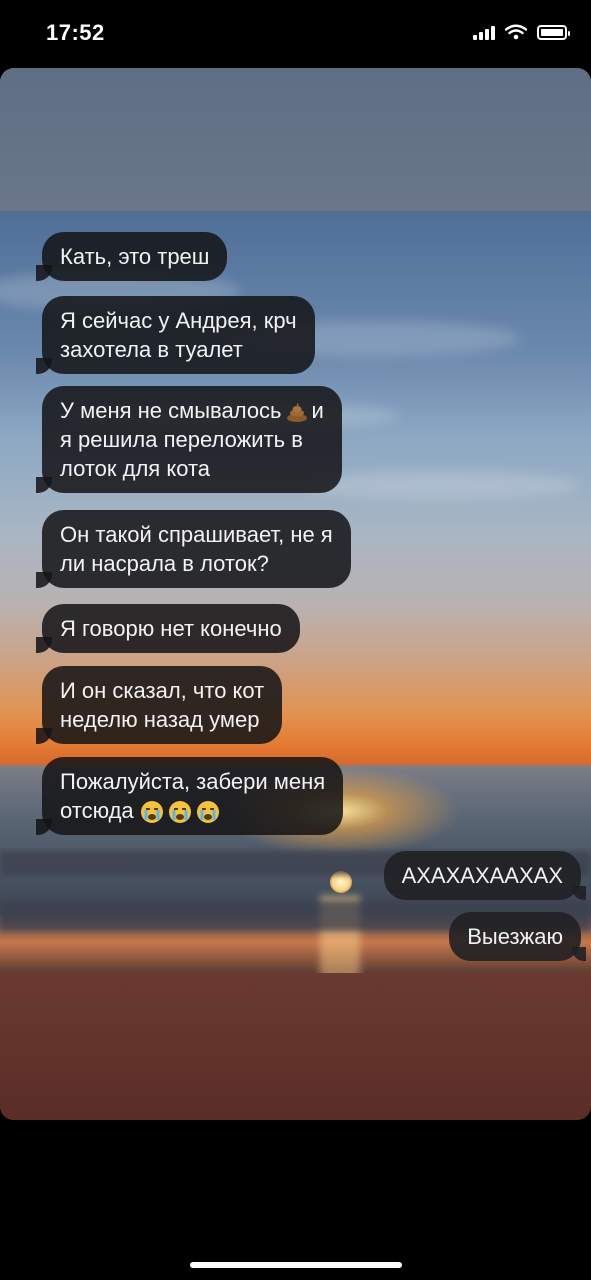 Image resolution: width=591 pixels, height=1280 pixels. I want to click on message-text: Пожалуйста, забери меня отсюда, so click(193, 796).